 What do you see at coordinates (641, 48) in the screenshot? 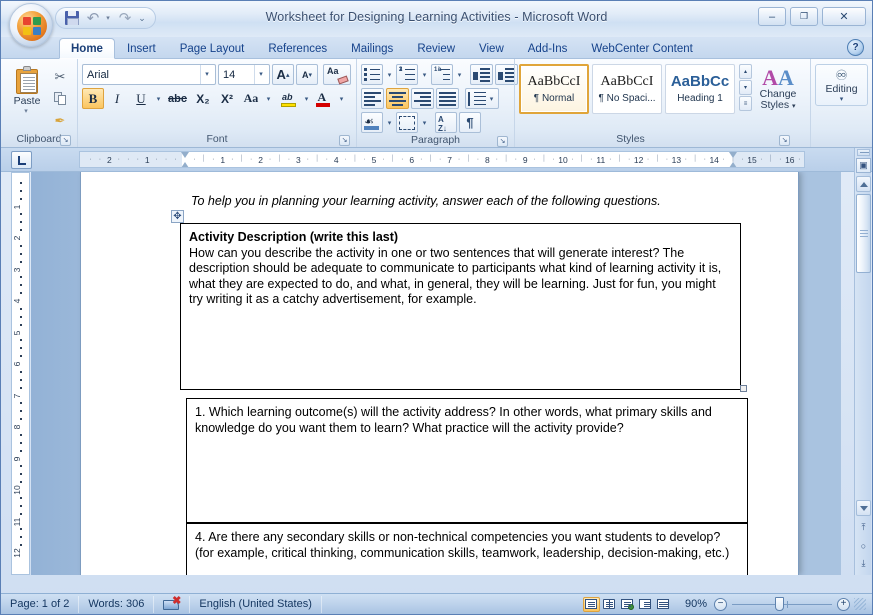
I see `tab-webcenter-content: WebCenter Content` at bounding box center [641, 48].